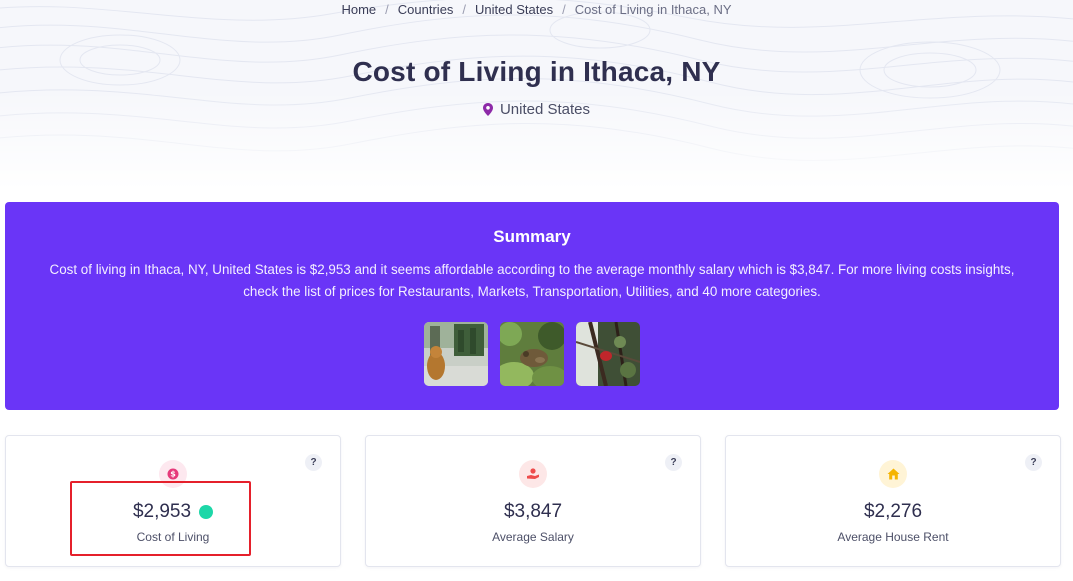  Describe the element at coordinates (358, 9) in the screenshot. I see `breadcrumb-home: Home` at that location.